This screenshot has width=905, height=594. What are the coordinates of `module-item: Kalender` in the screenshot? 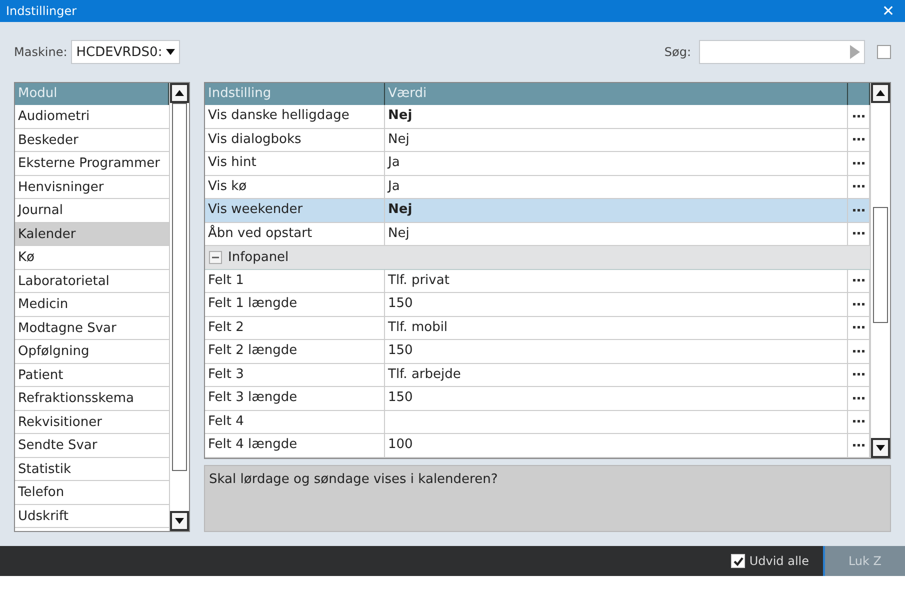 It's located at (92, 234).